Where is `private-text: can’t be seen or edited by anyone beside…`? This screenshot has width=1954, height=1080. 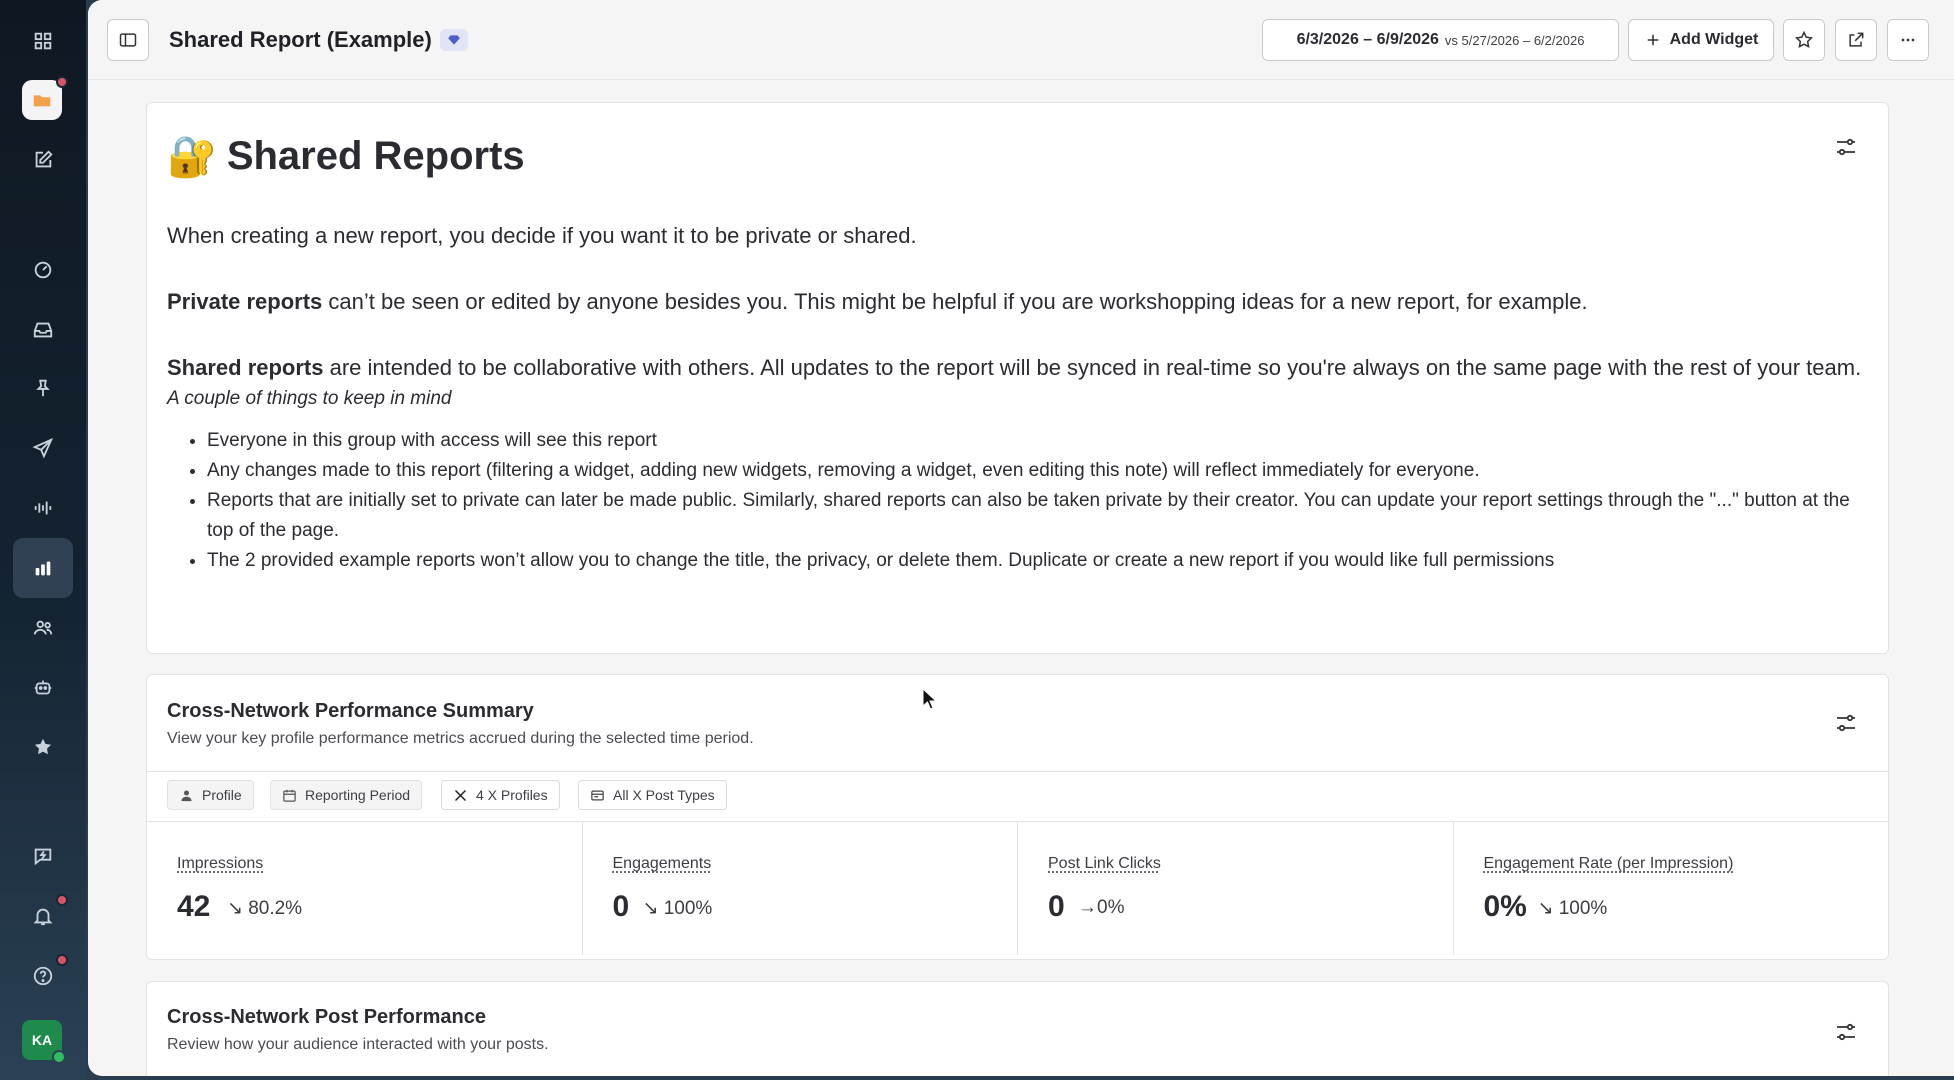 private-text: can’t be seen or edited by anyone beside… is located at coordinates (955, 301).